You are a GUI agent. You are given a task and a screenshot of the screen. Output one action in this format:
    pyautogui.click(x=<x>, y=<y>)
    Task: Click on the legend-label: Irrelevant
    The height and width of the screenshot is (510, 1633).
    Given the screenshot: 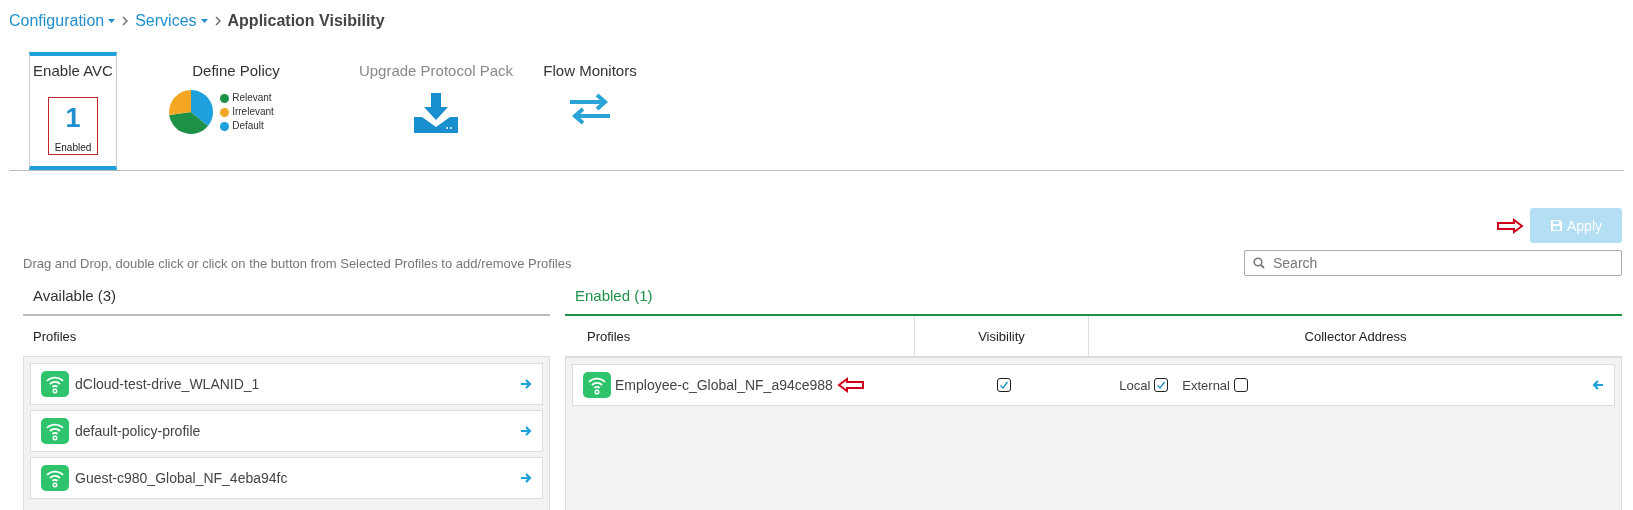 What is the action you would take?
    pyautogui.click(x=253, y=112)
    